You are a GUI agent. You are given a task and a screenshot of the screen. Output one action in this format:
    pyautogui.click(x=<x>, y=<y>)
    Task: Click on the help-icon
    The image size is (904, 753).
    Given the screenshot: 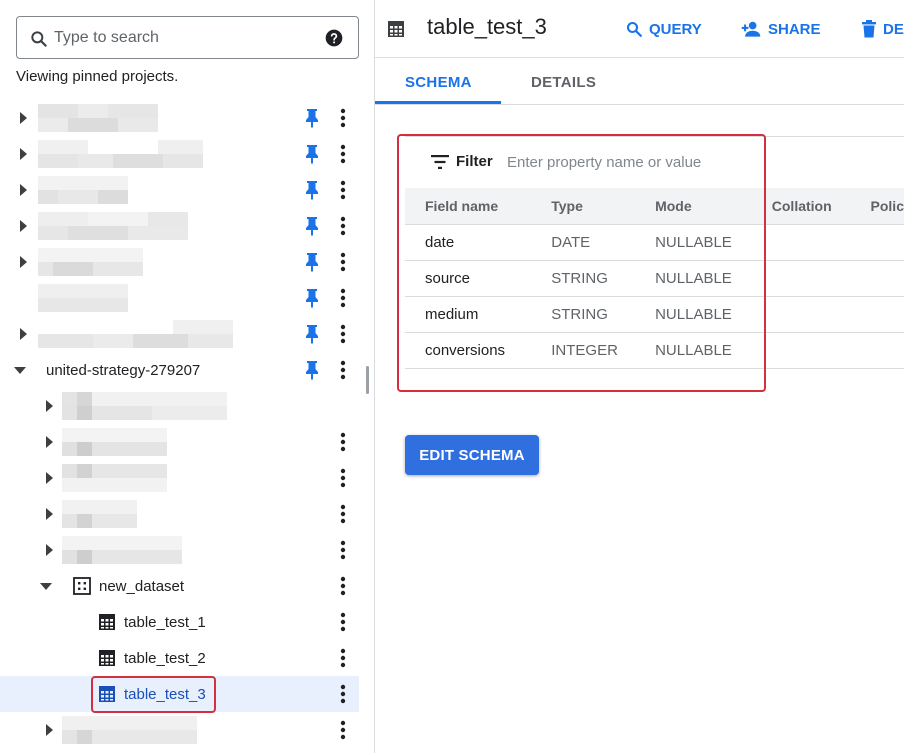 What is the action you would take?
    pyautogui.click(x=334, y=38)
    